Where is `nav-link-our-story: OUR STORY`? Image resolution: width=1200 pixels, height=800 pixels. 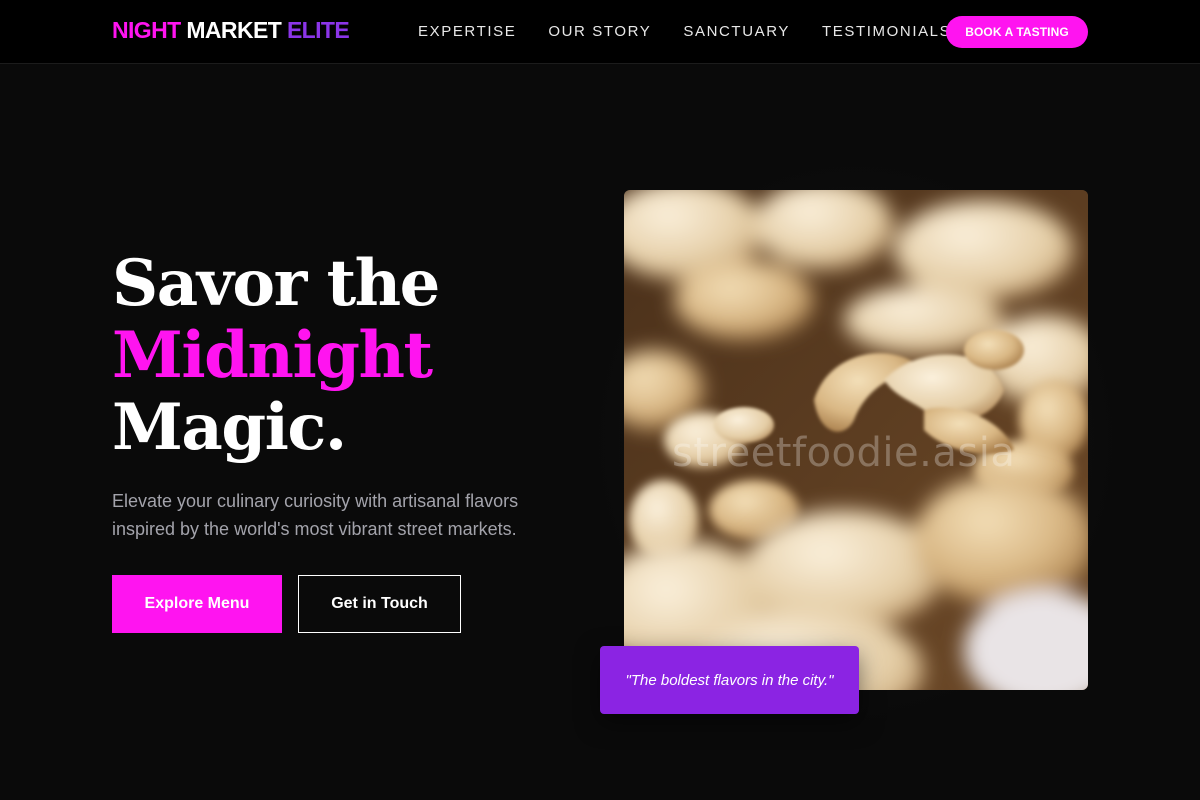
nav-link-our-story: OUR STORY is located at coordinates (599, 32).